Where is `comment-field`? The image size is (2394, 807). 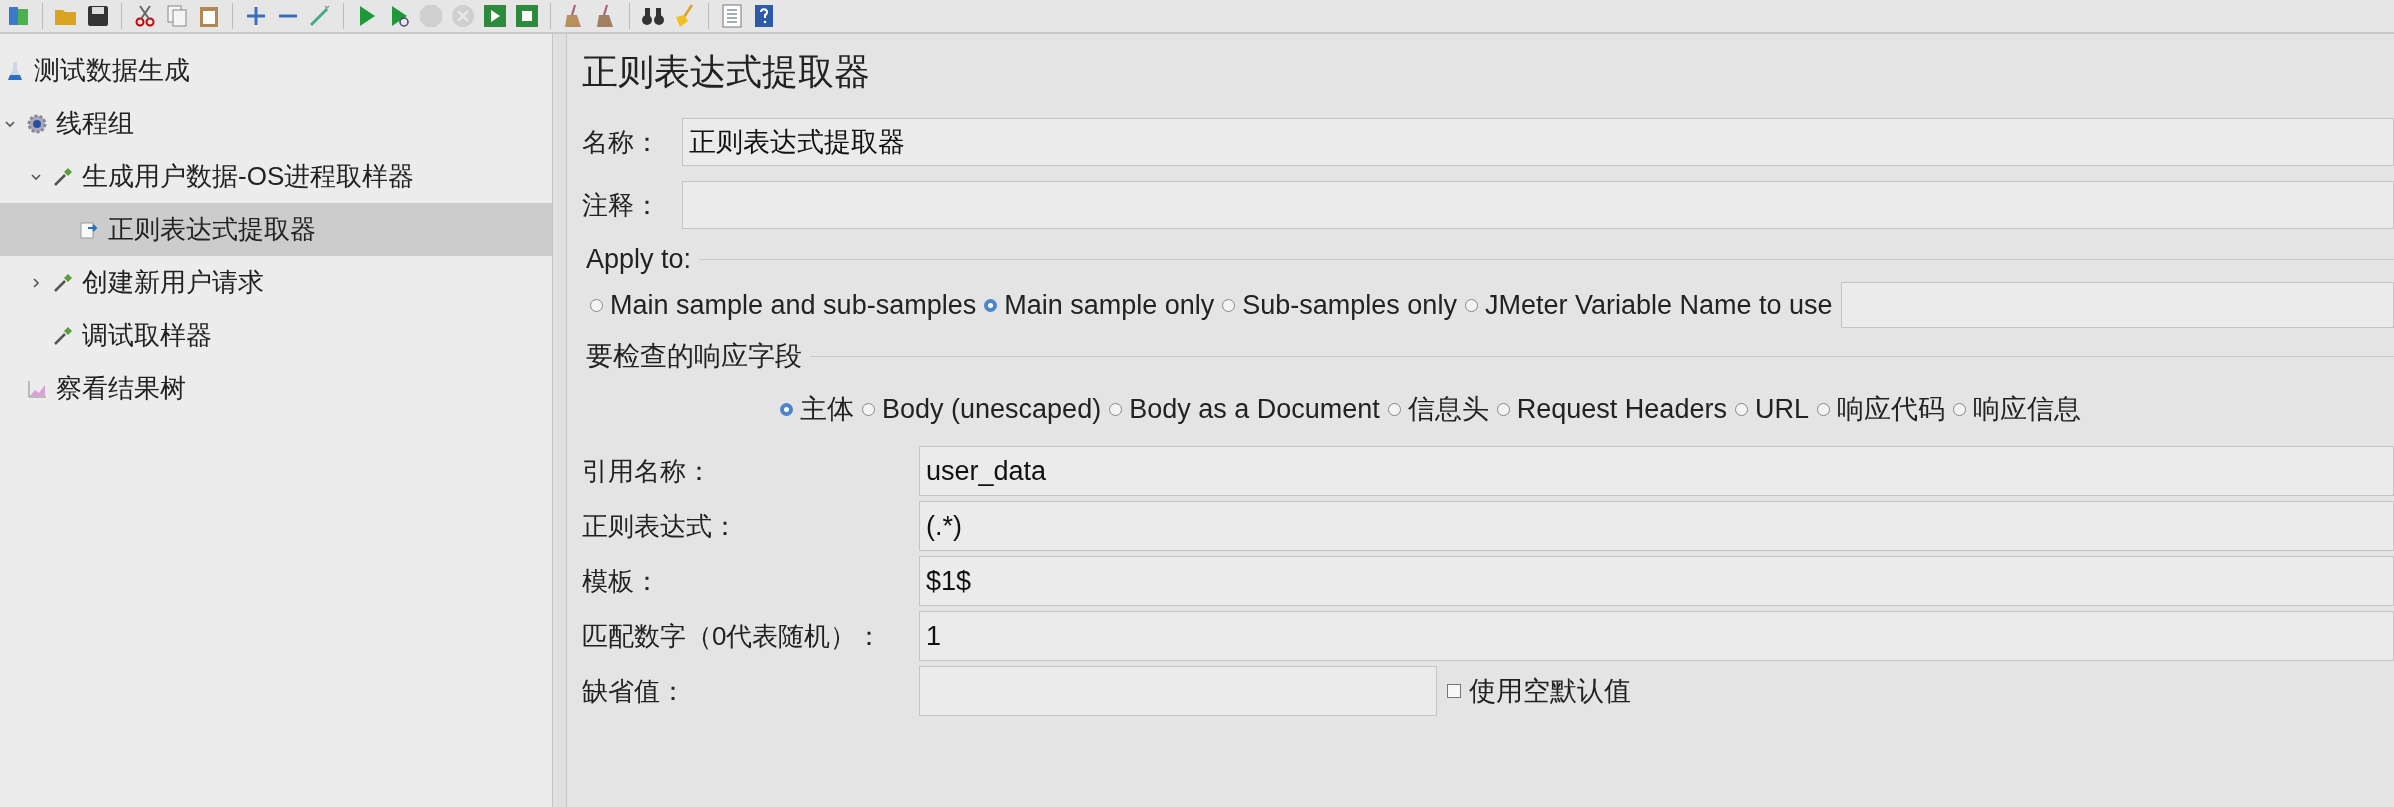
comment-field is located at coordinates (1538, 205).